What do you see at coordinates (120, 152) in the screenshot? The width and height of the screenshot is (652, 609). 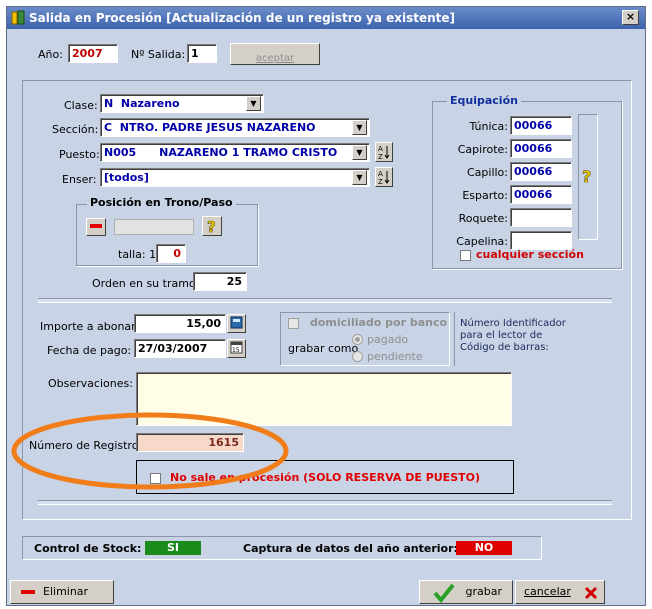 I see `puesto-code: N005` at bounding box center [120, 152].